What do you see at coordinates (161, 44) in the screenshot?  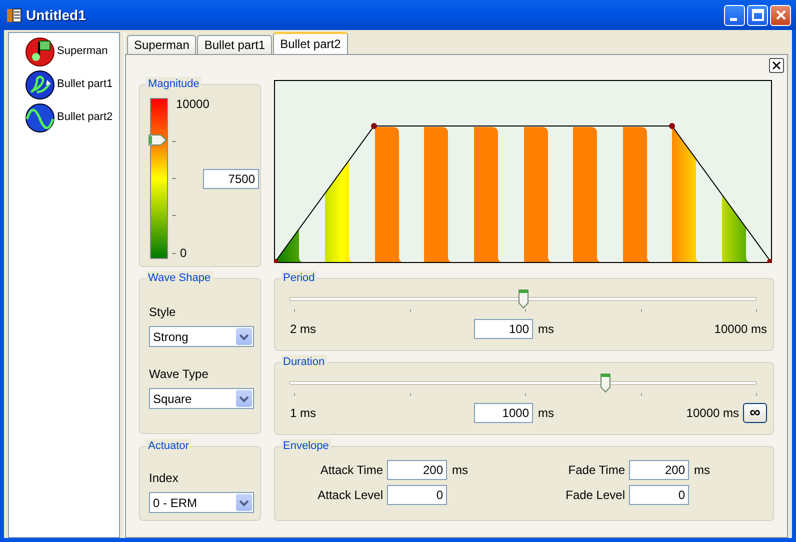 I see `tab: Superman` at bounding box center [161, 44].